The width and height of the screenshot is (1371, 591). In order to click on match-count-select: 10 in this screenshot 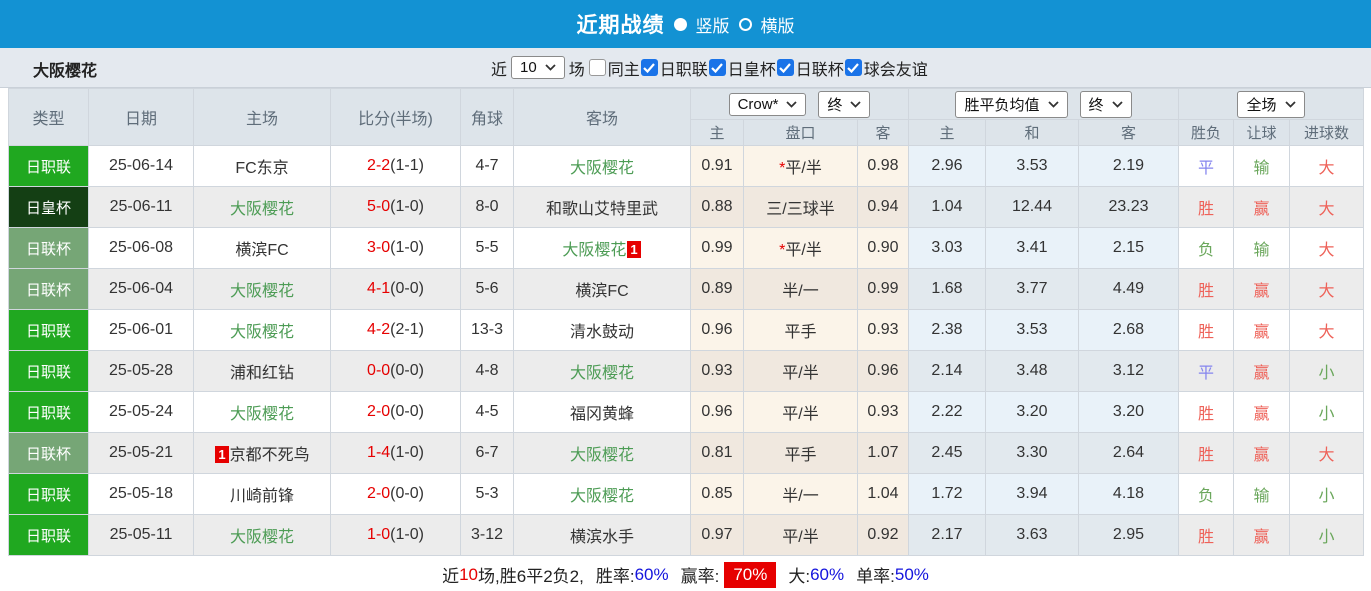, I will do `click(538, 67)`.